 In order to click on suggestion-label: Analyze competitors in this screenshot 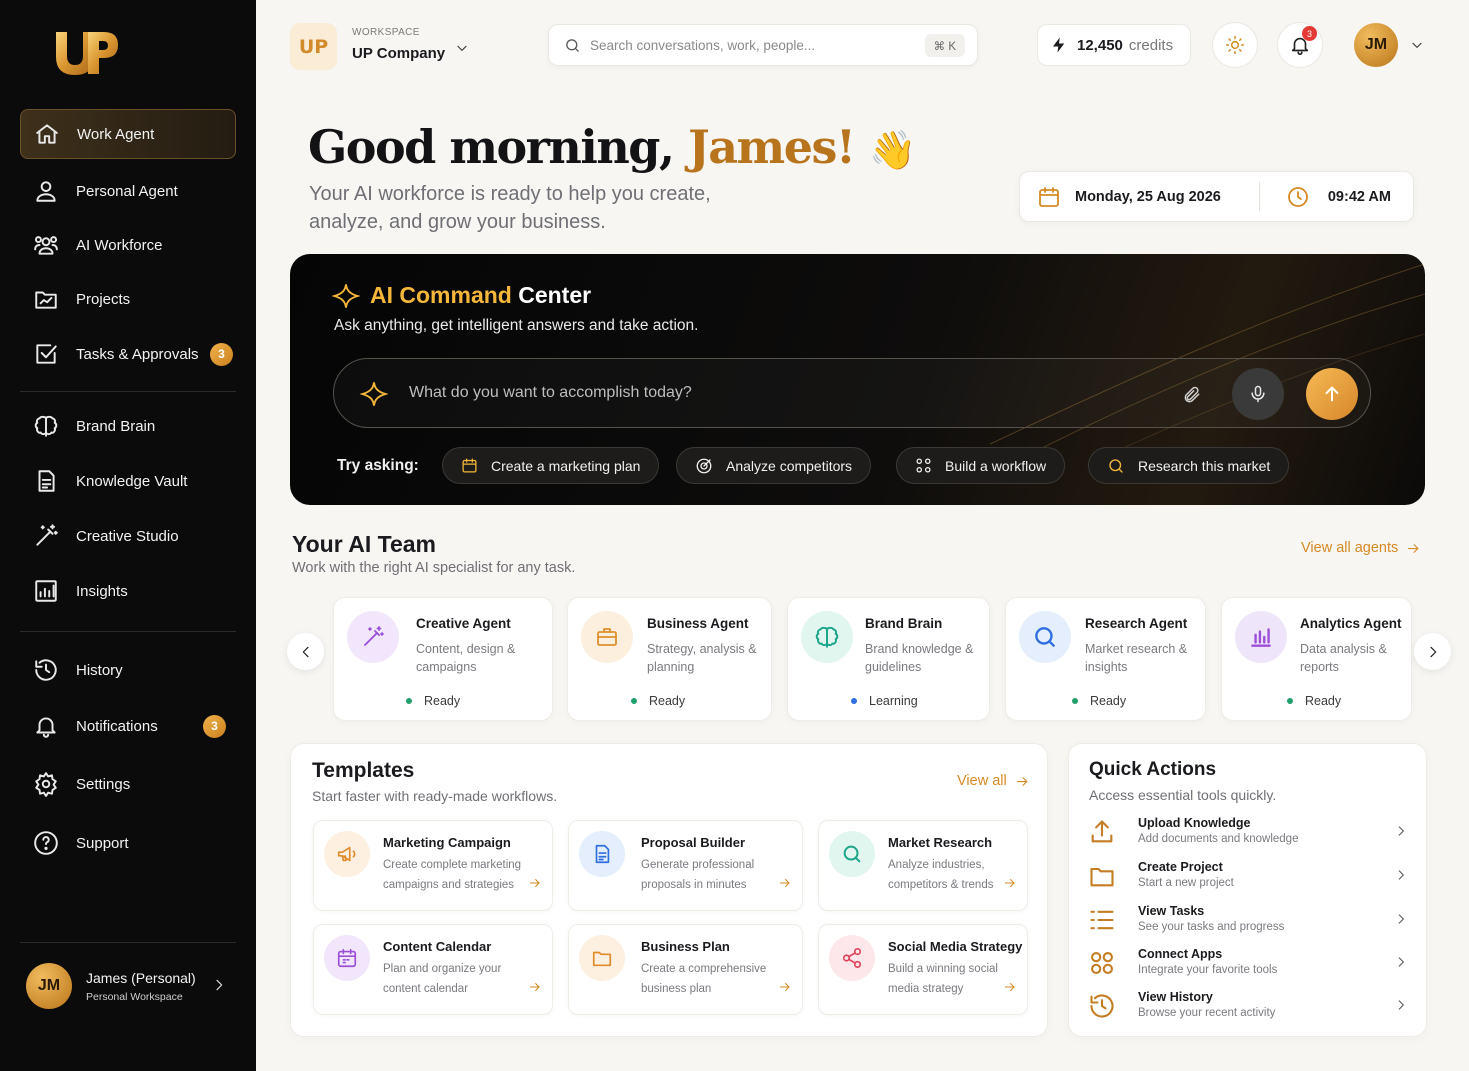, I will do `click(789, 465)`.